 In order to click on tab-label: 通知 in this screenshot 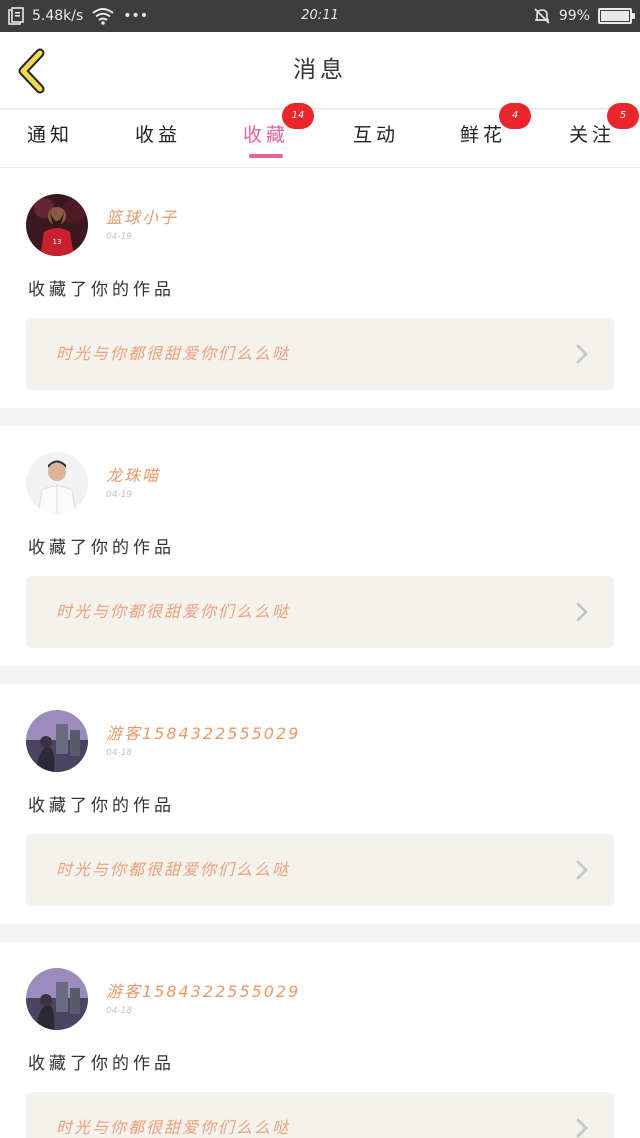, I will do `click(49, 135)`.